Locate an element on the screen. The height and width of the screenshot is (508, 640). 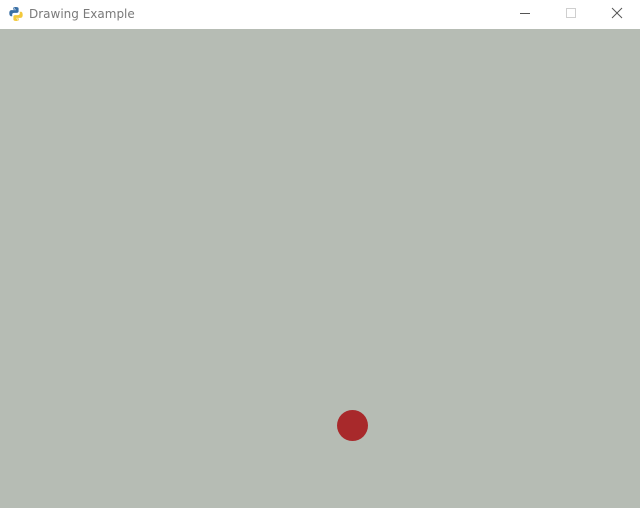
red-ball is located at coordinates (352, 425).